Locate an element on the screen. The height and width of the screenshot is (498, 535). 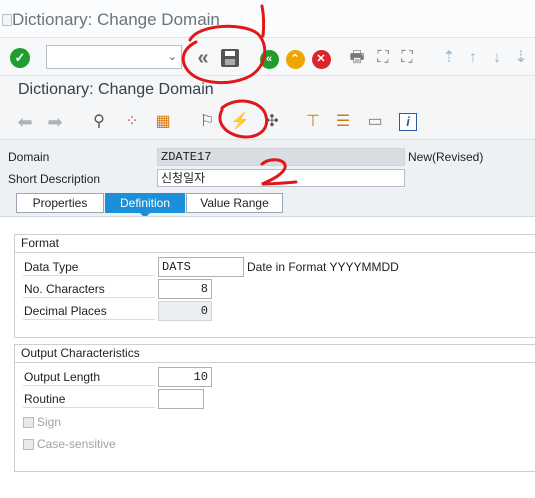
system-toolbar: ✓ ⌄ « « ⌃ ✕ 🖶 ⛶ ⛶ ⇡ ↑ ↓ ⇣ is located at coordinates (267, 57).